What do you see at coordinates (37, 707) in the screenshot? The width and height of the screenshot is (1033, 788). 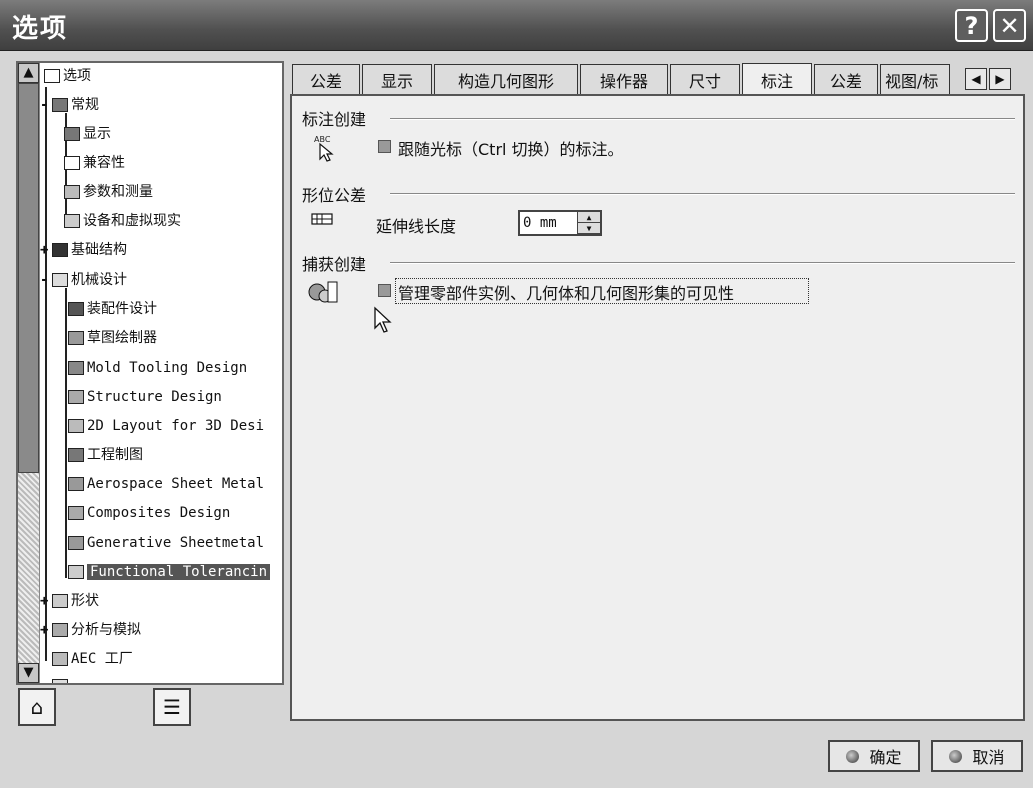 I see `reset-options-button: ⌂` at bounding box center [37, 707].